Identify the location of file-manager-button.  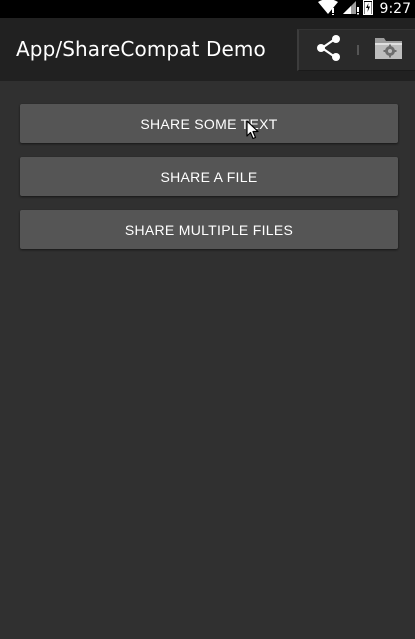
(389, 50).